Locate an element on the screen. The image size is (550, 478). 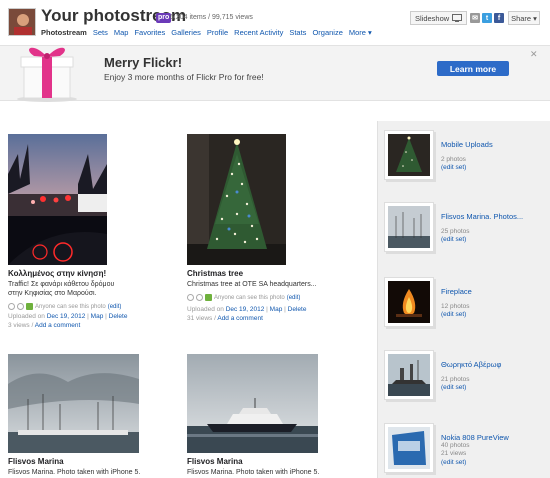
photo-title: Κολλημένος στην κίνηση! is located at coordinates (57, 273).